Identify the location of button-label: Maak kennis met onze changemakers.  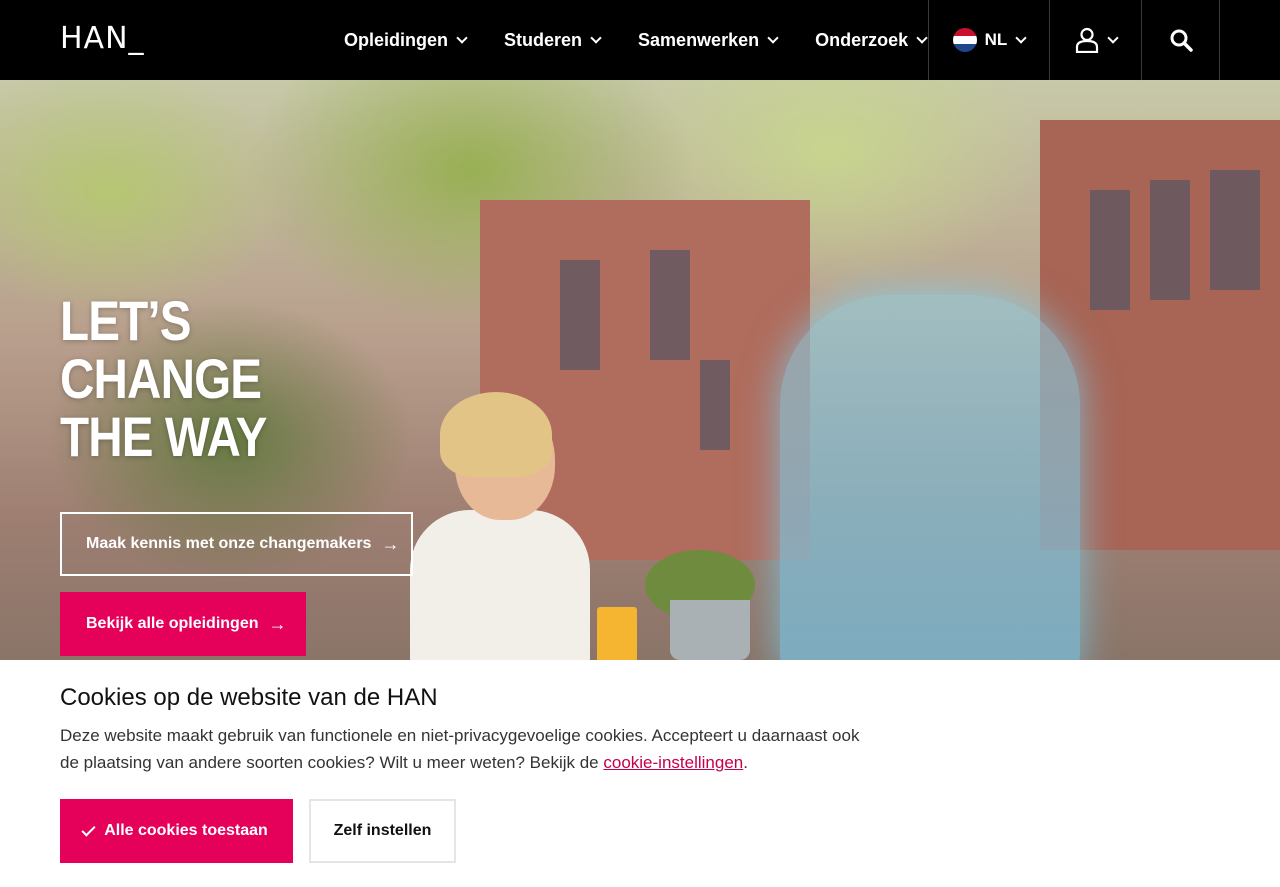
(229, 543).